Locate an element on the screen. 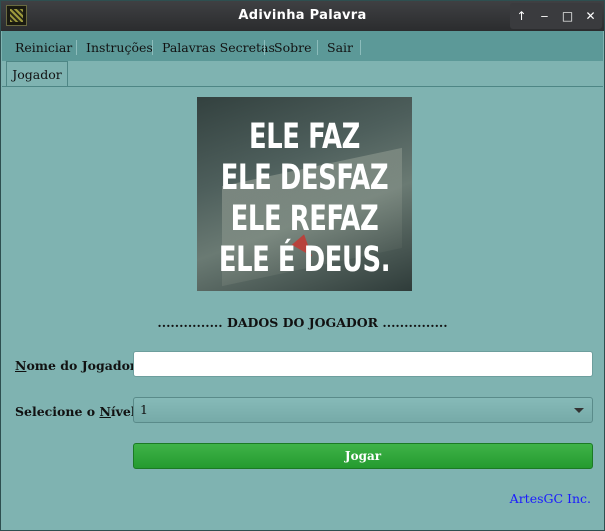  minimize-icon: ‒ is located at coordinates (545, 16).